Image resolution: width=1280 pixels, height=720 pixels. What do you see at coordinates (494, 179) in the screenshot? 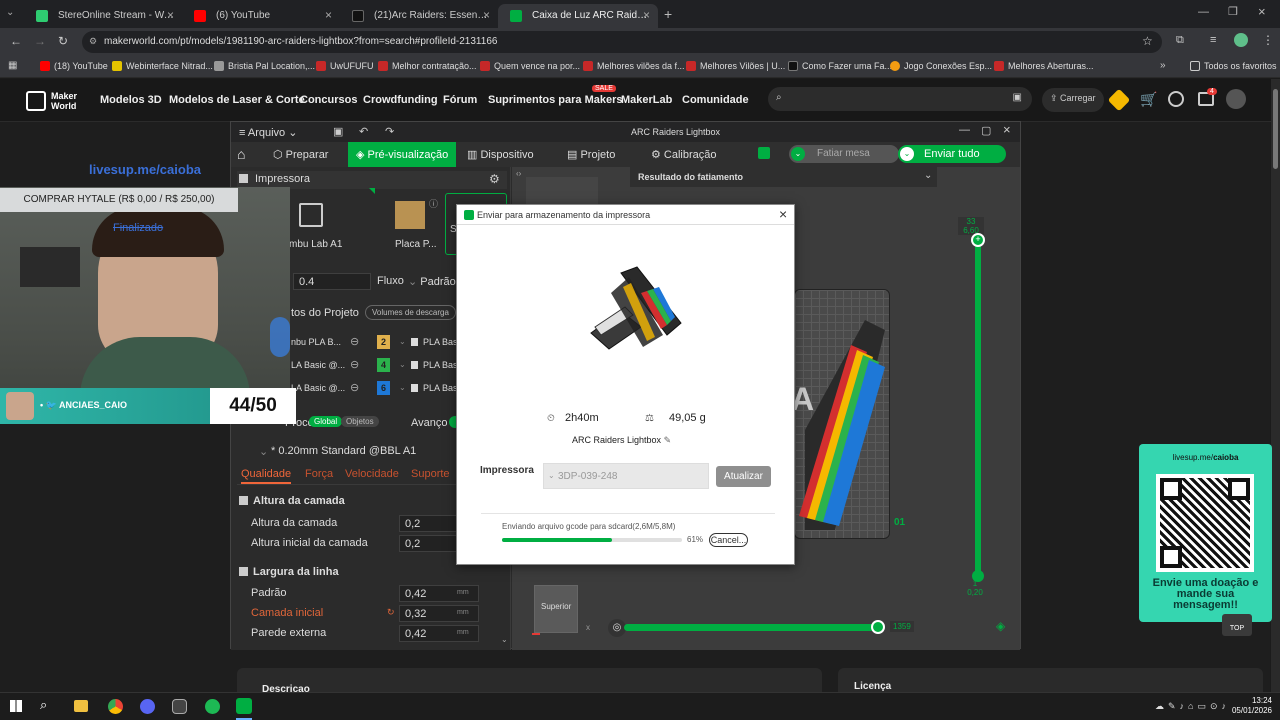
I see `gear-icon: ⚙` at bounding box center [494, 179].